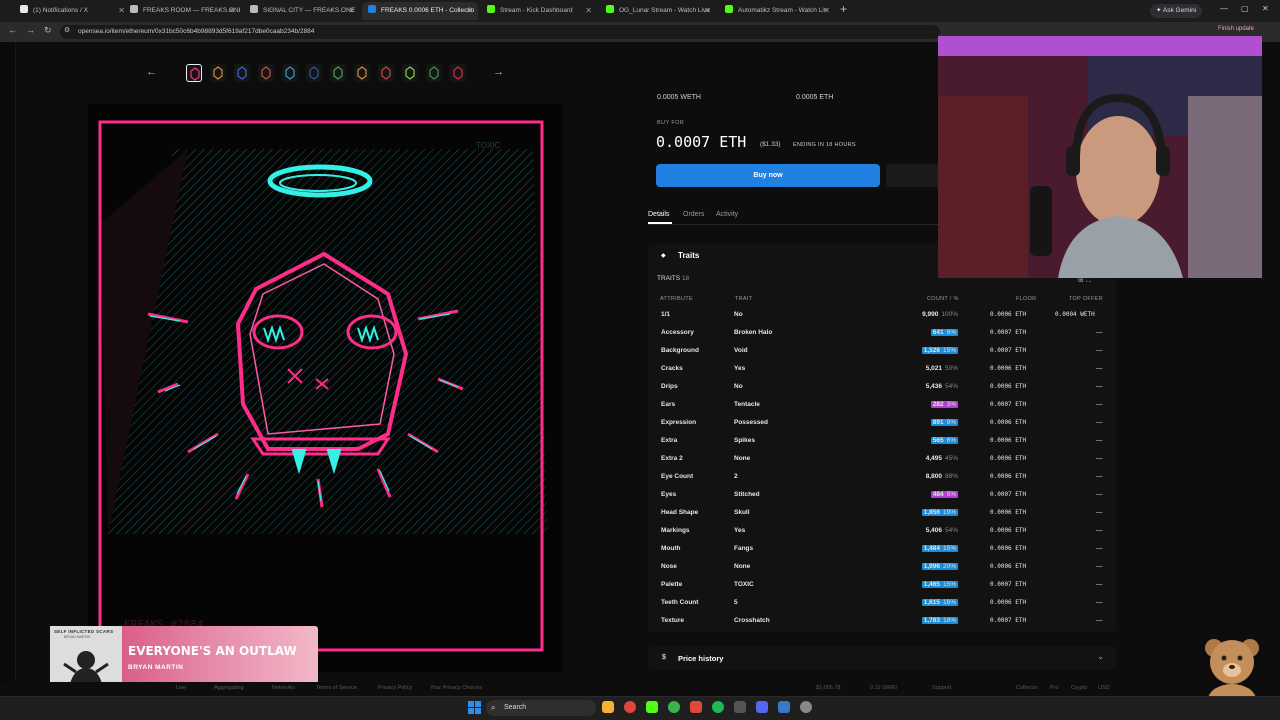  I want to click on footer-link: USD, so click(1104, 688).